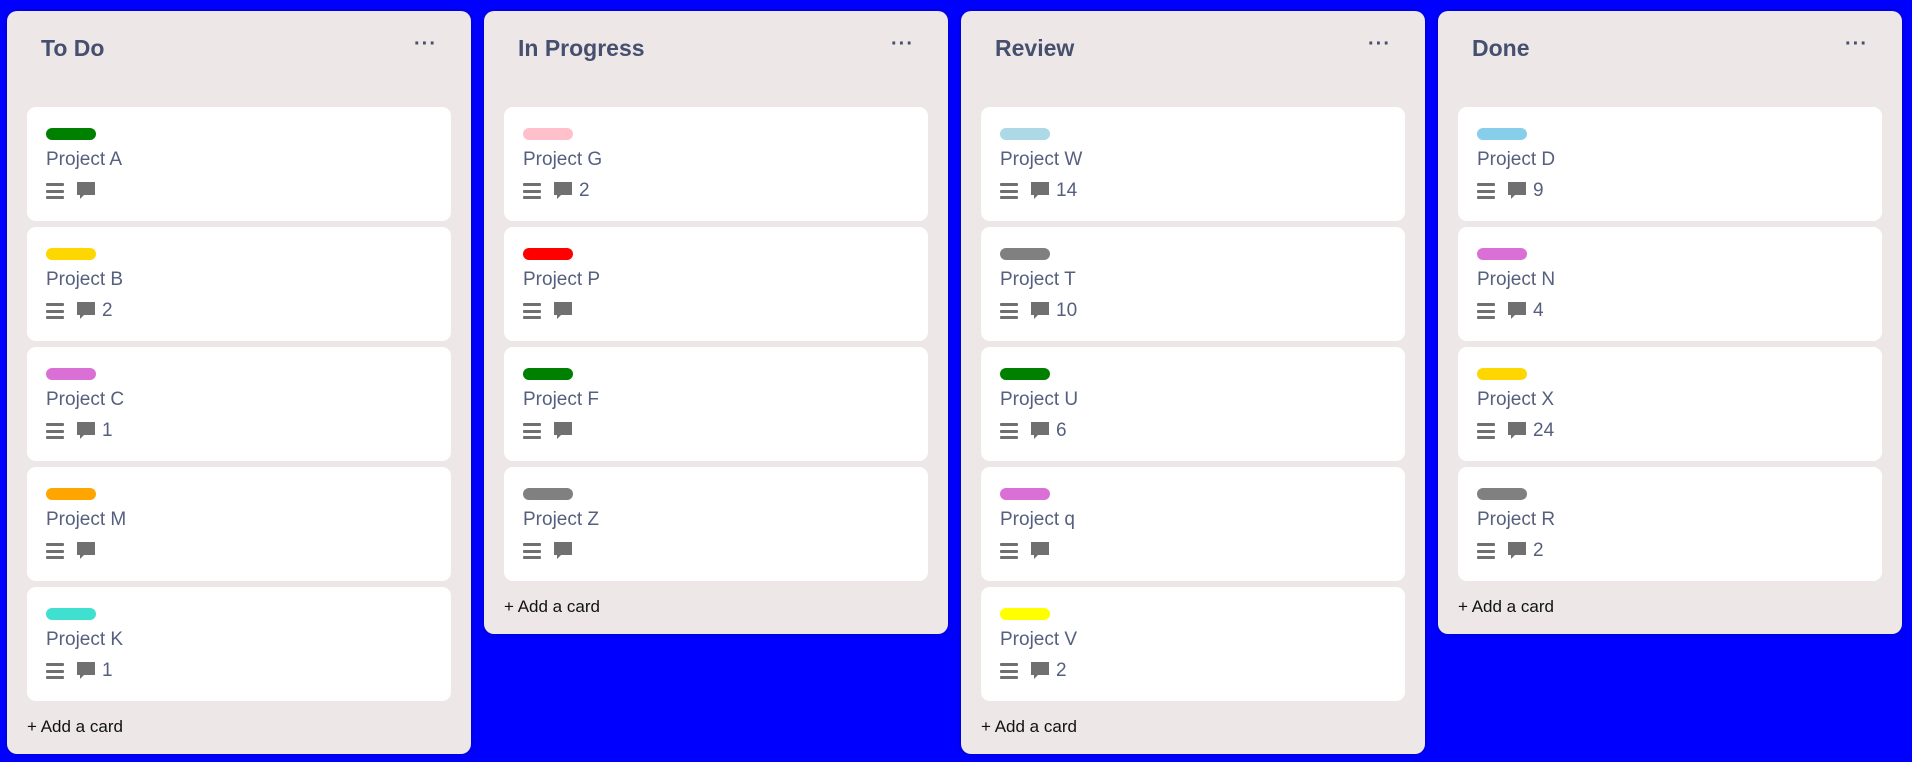 The width and height of the screenshot is (1912, 762). I want to click on column-title: To Do, so click(73, 47).